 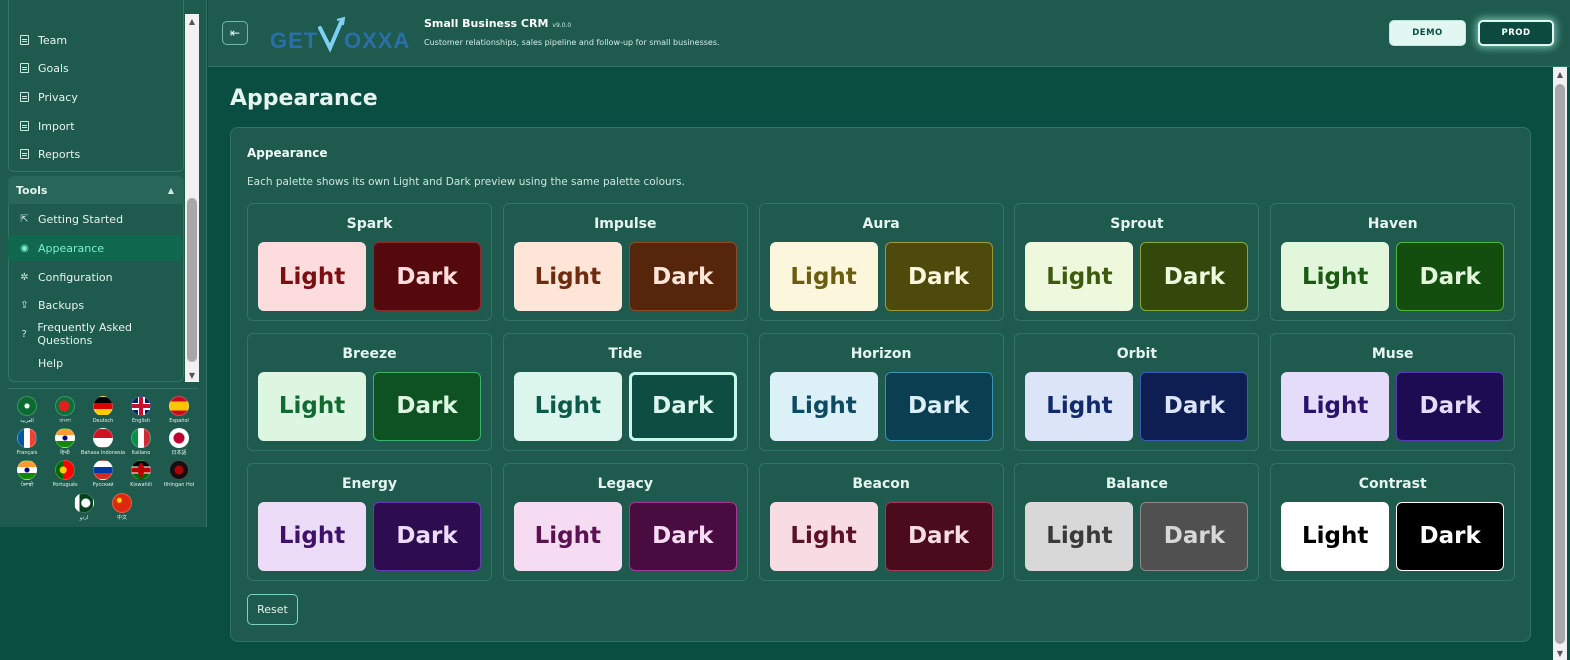 What do you see at coordinates (27, 421) in the screenshot?
I see `language-label: العربية` at bounding box center [27, 421].